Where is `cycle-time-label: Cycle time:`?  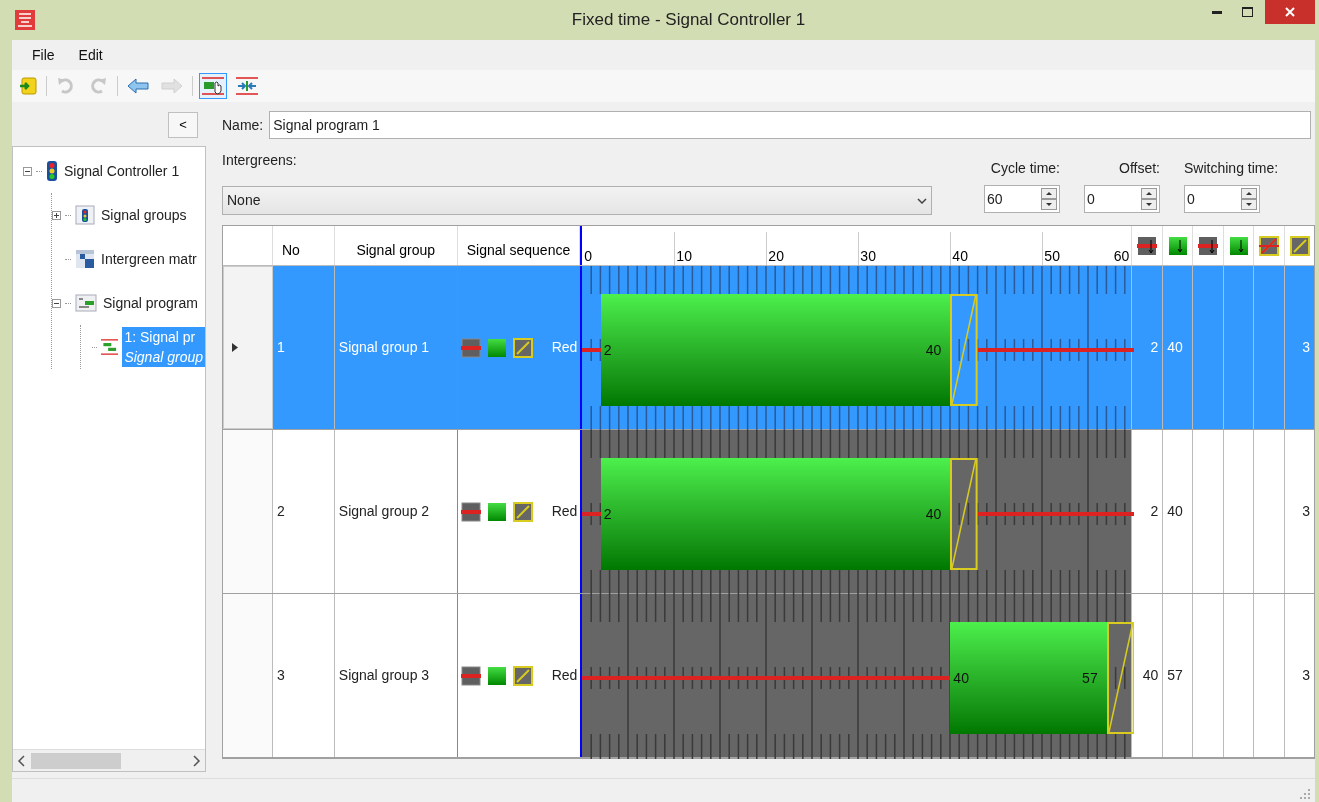 cycle-time-label: Cycle time: is located at coordinates (1025, 168).